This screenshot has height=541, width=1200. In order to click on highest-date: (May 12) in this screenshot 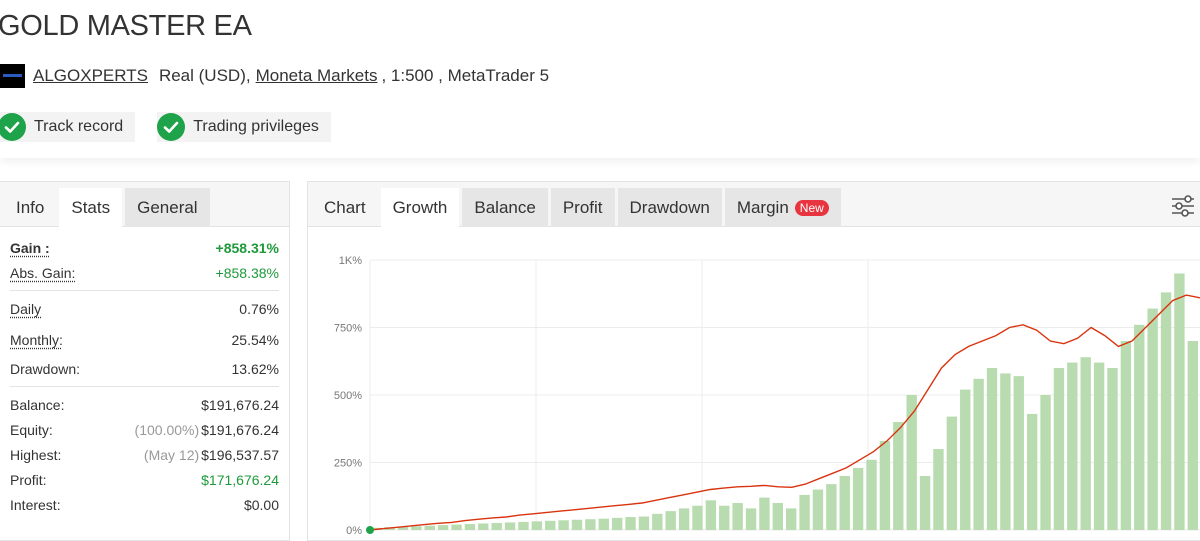, I will do `click(171, 454)`.